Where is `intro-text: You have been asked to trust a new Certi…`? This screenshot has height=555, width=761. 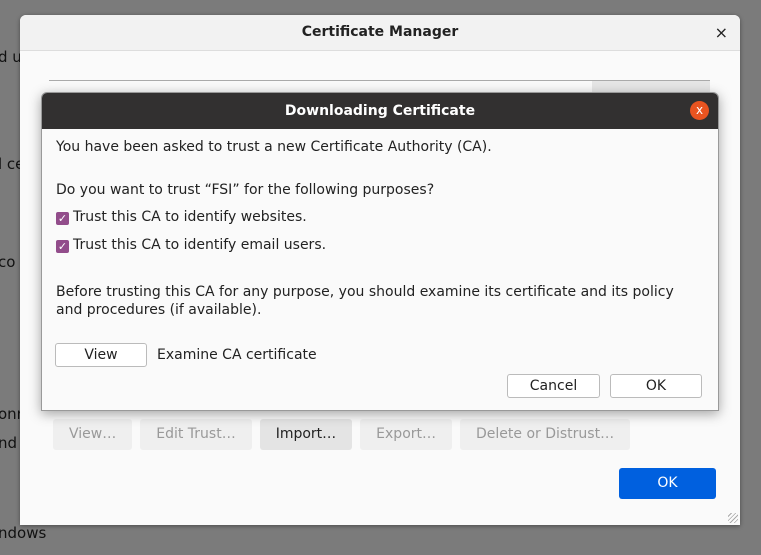 intro-text: You have been asked to trust a new Certi… is located at coordinates (274, 147).